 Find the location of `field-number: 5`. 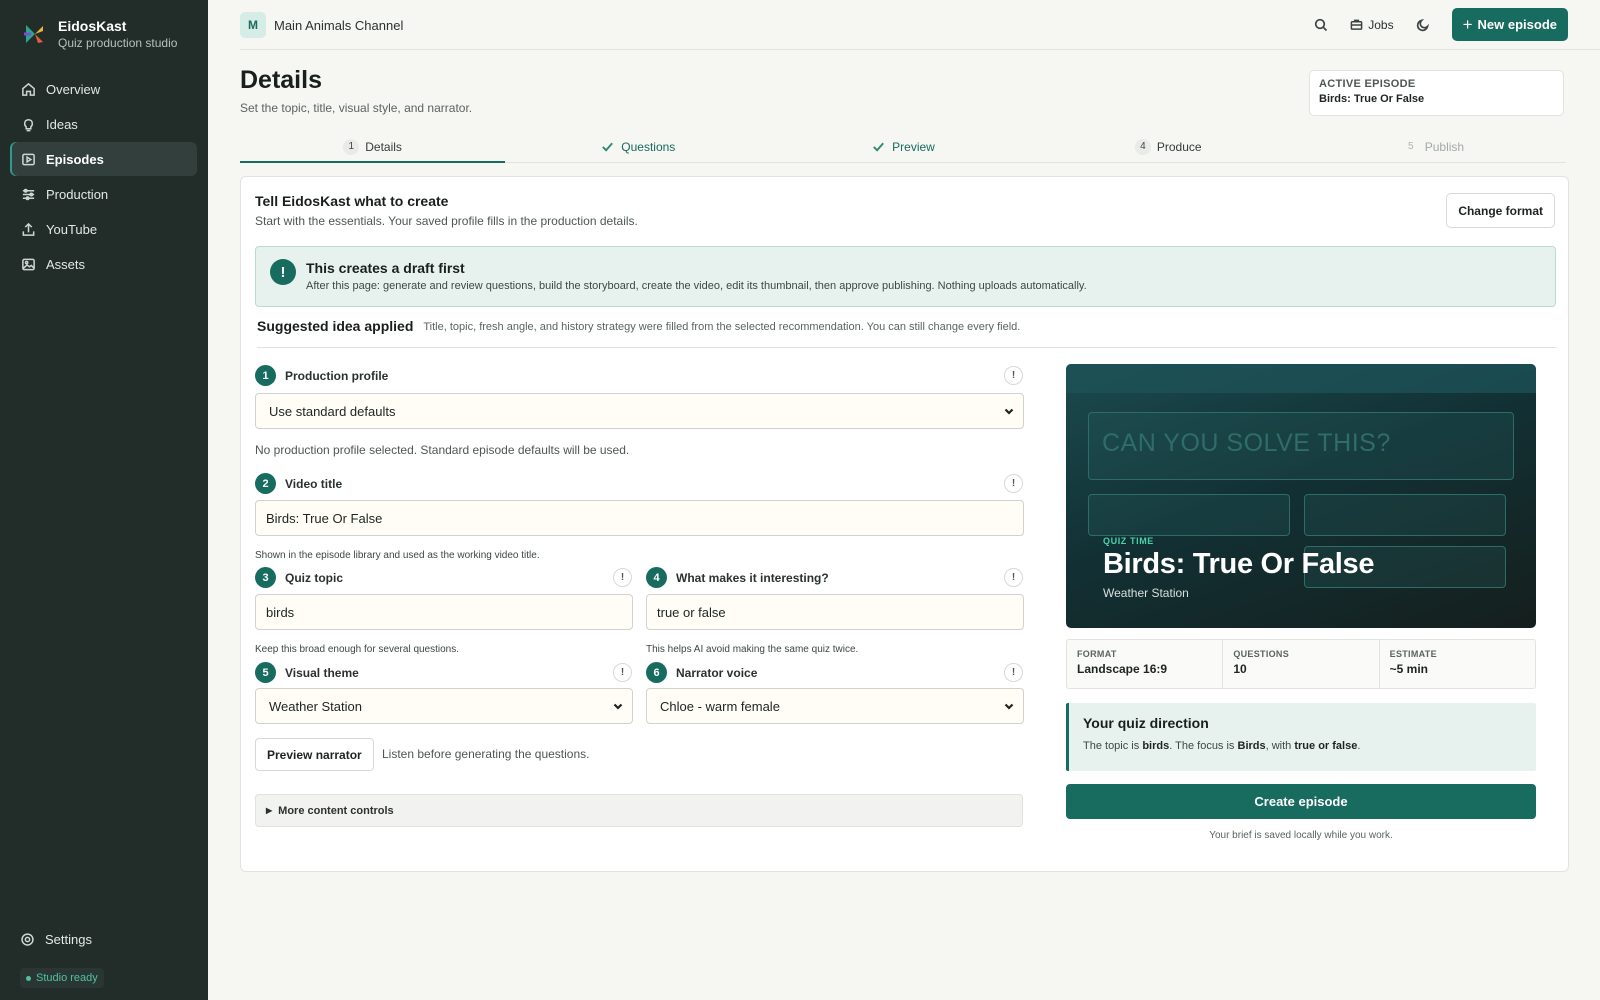

field-number: 5 is located at coordinates (265, 672).